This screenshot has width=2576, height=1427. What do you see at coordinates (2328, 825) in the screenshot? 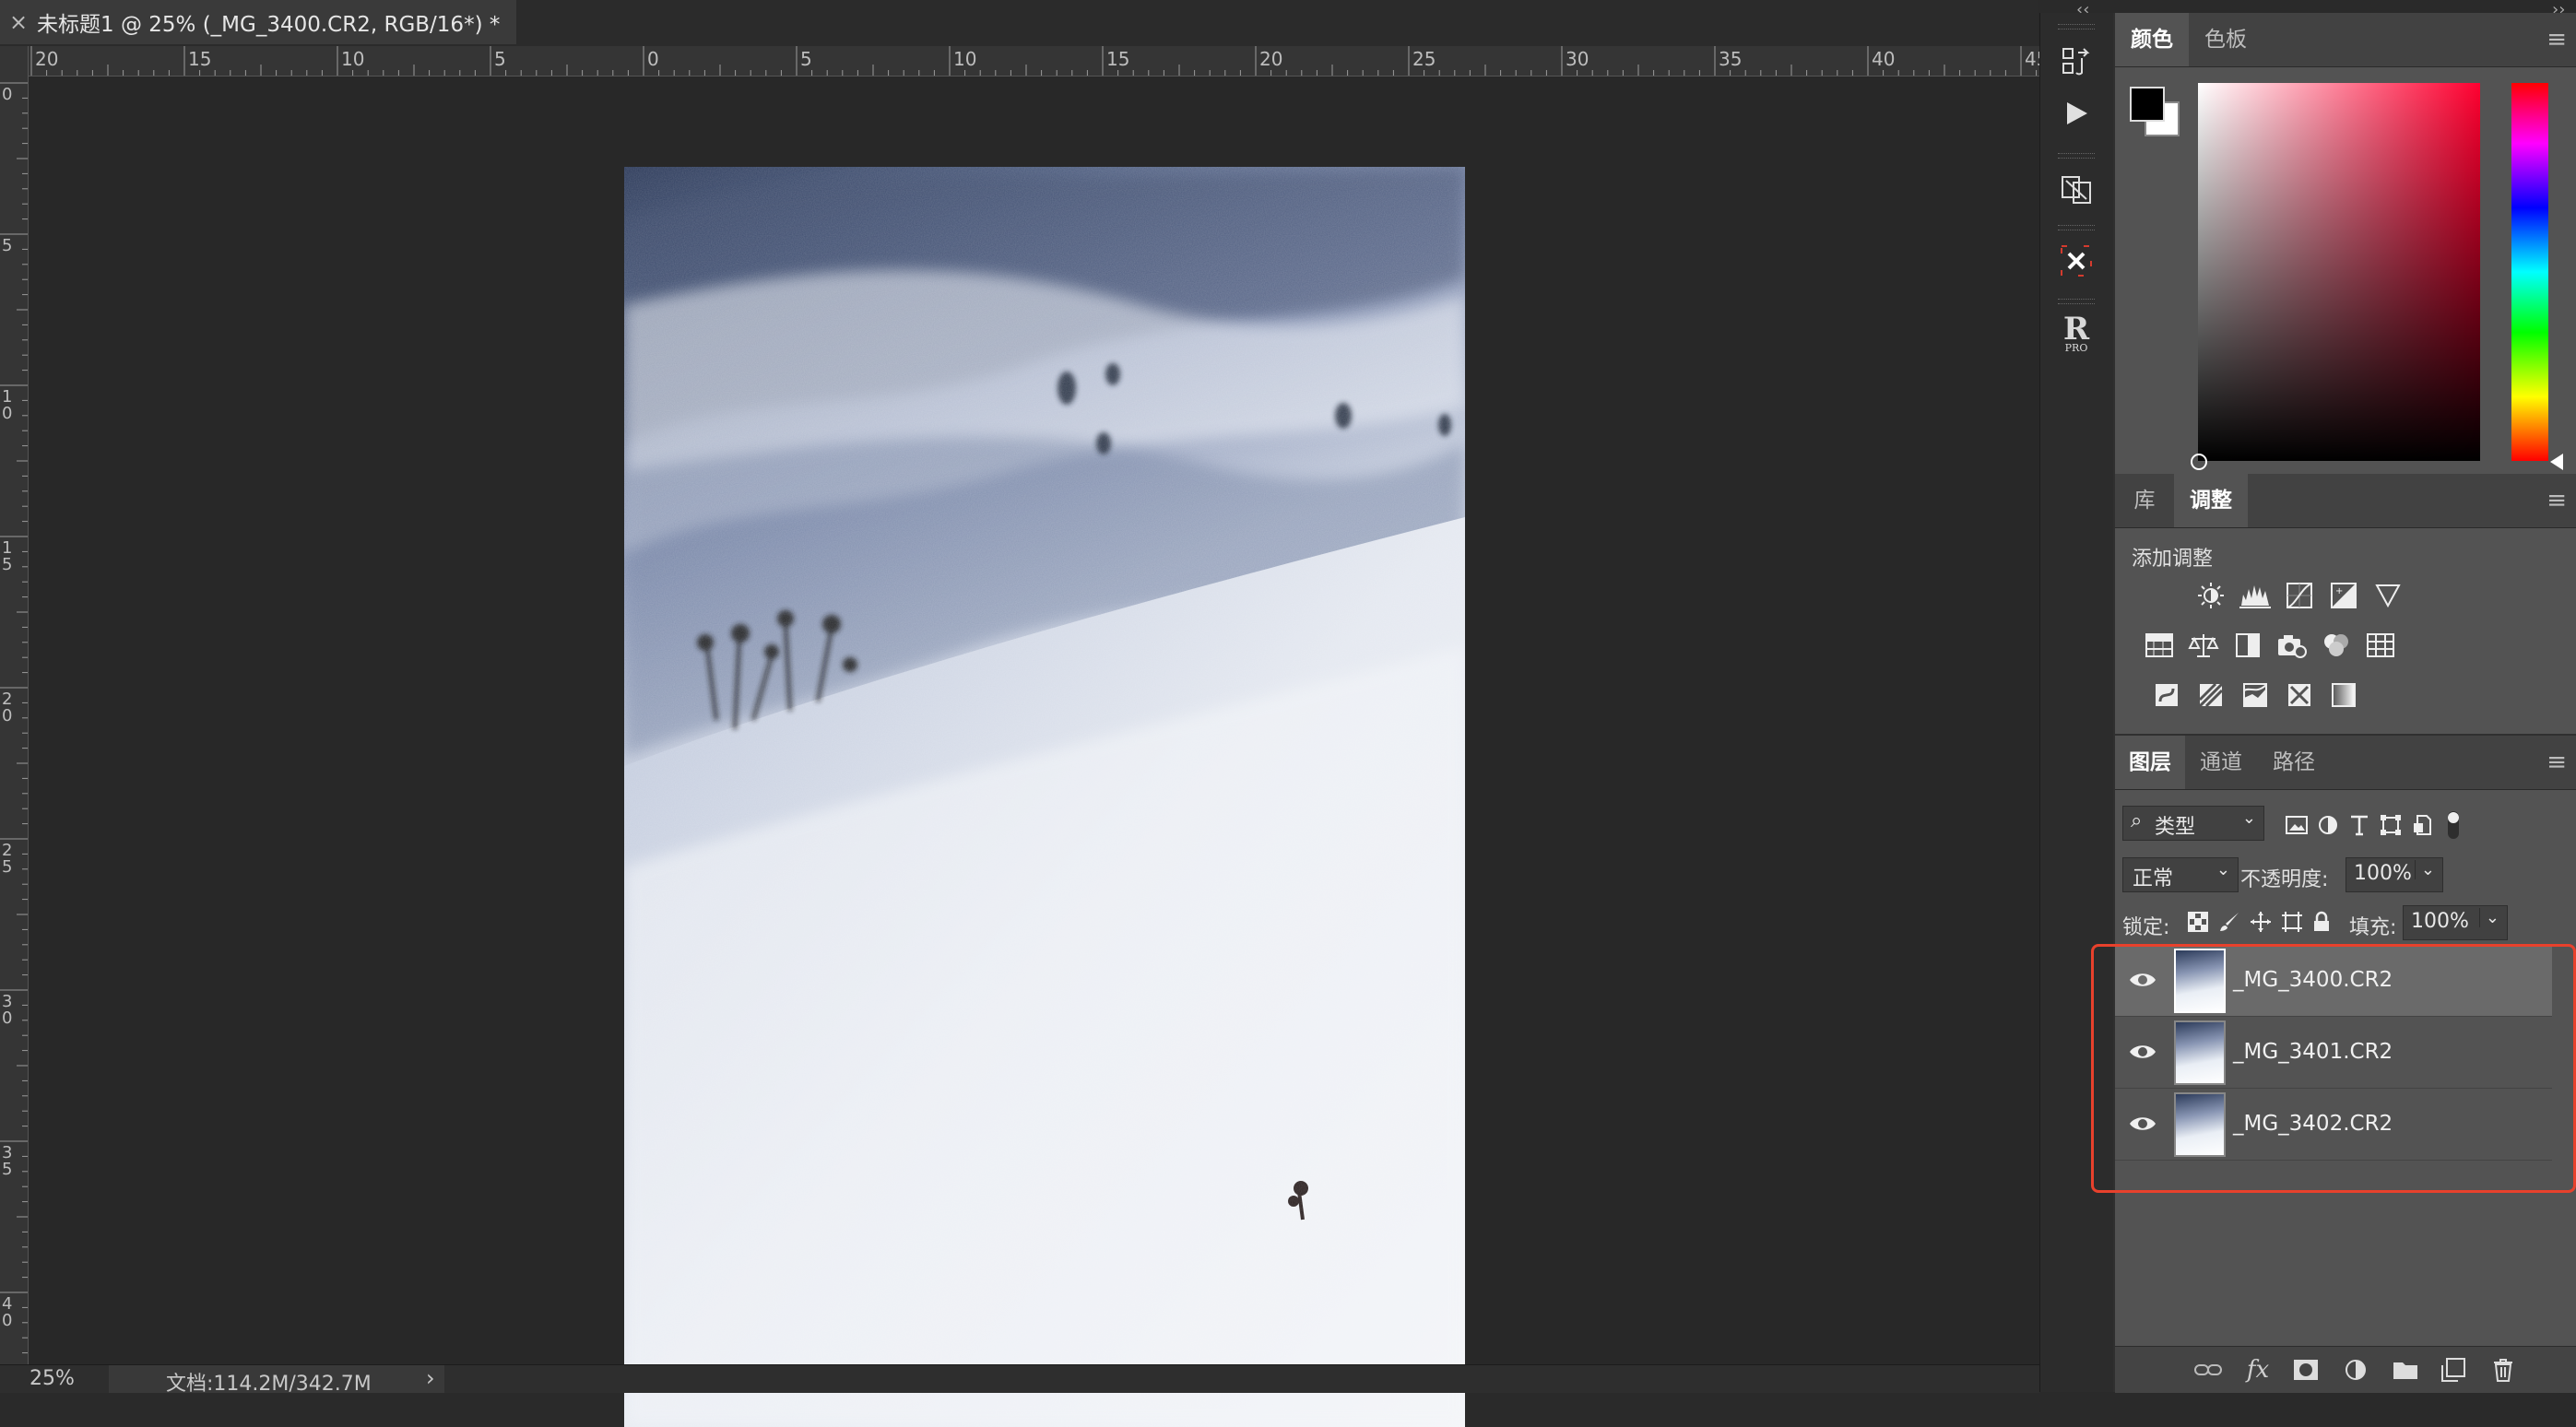
I see `filter-adjustment-icon` at bounding box center [2328, 825].